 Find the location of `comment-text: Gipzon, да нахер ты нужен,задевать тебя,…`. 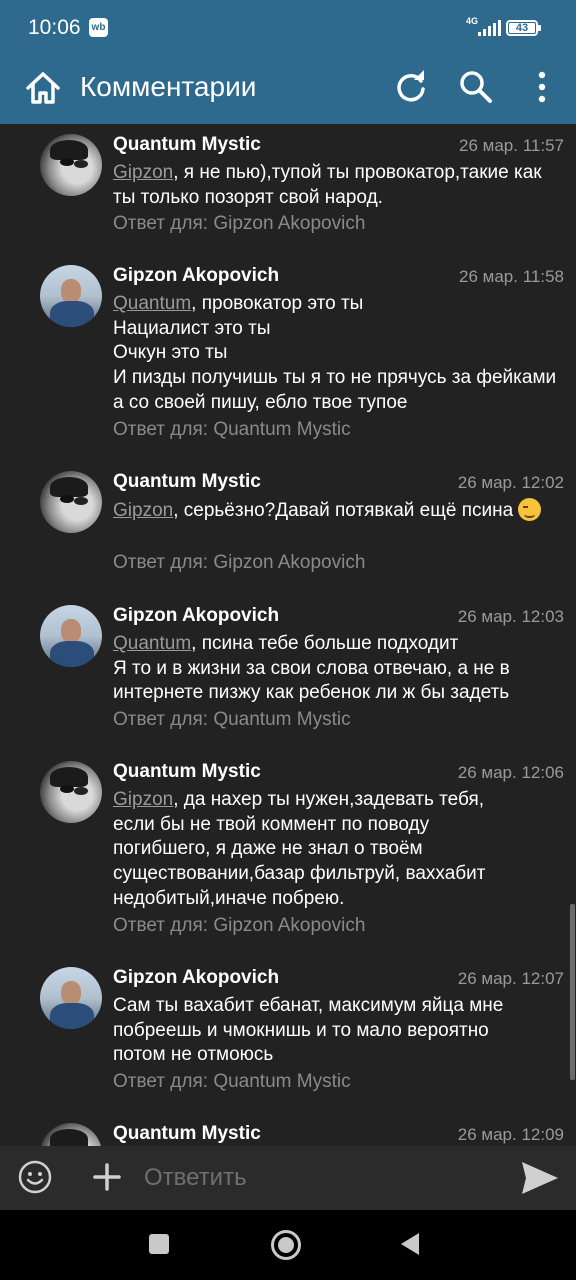

comment-text: Gipzon, да нахер ты нужен,задевать тебя,… is located at coordinates (313, 850).